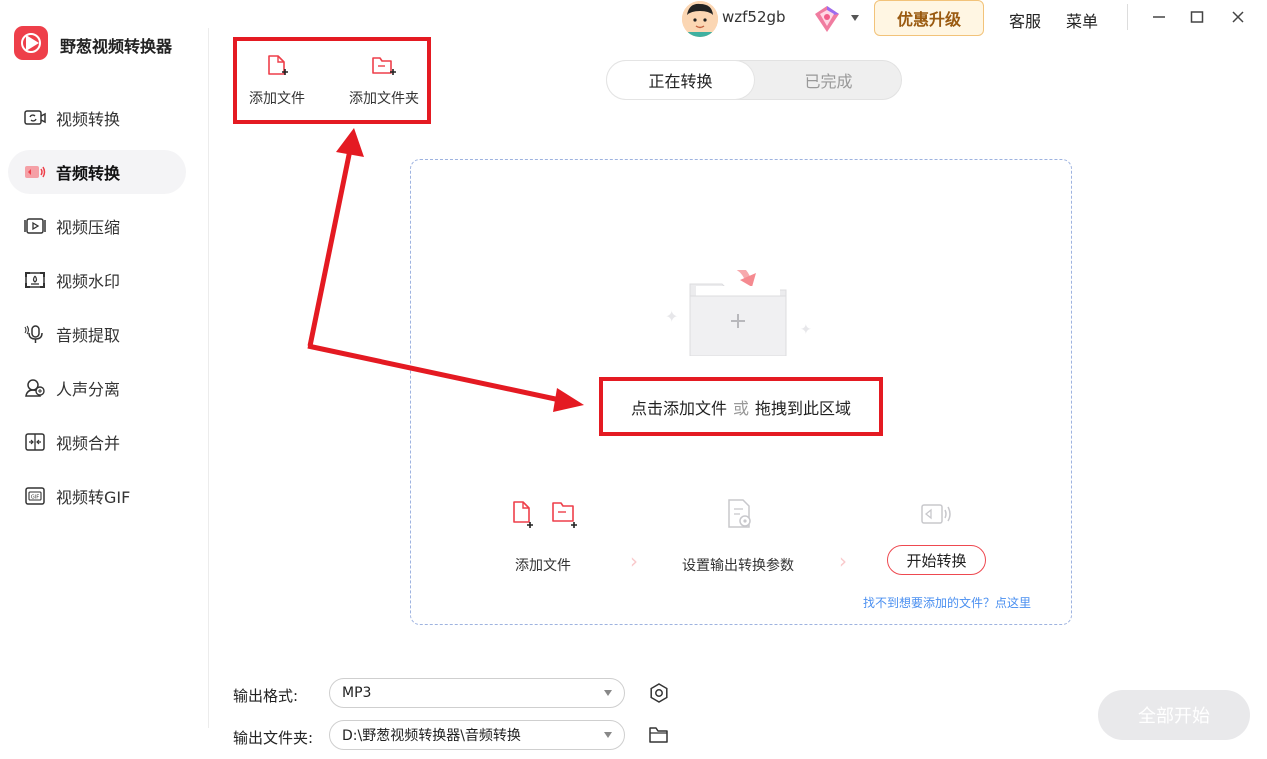 The width and height of the screenshot is (1267, 759). What do you see at coordinates (266, 696) in the screenshot?
I see `output-format-label: 输出格式:` at bounding box center [266, 696].